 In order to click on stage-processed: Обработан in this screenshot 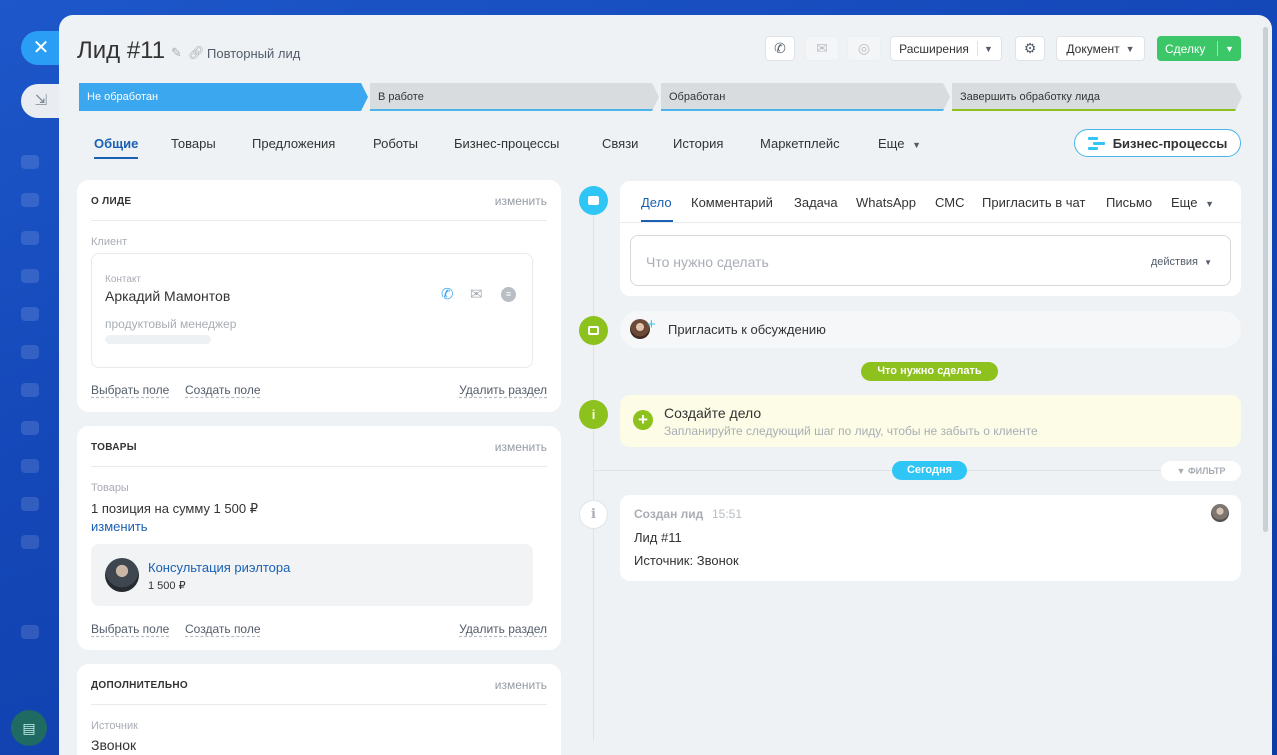, I will do `click(805, 97)`.